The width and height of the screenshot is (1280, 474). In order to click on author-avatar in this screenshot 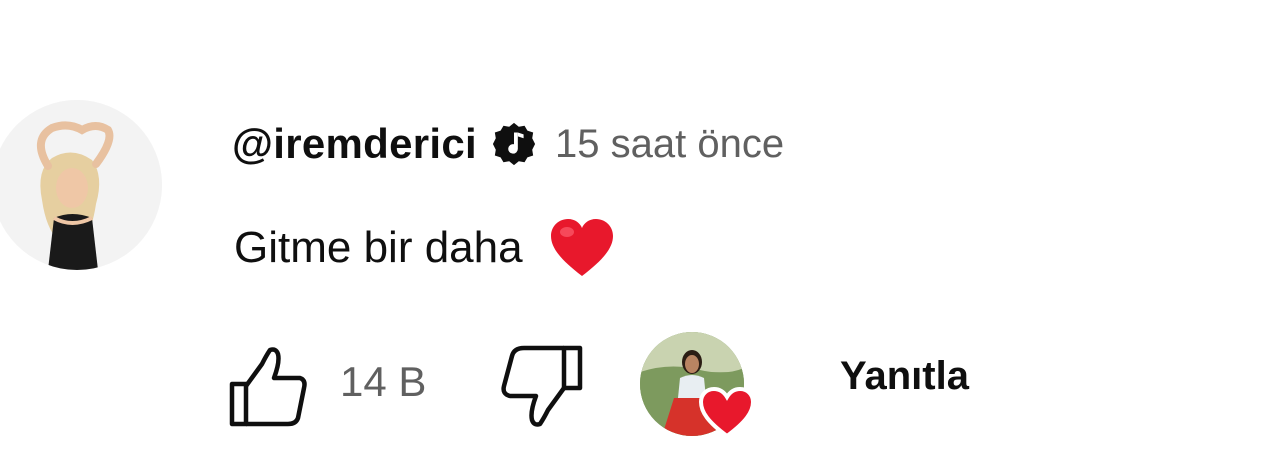, I will do `click(81, 185)`.